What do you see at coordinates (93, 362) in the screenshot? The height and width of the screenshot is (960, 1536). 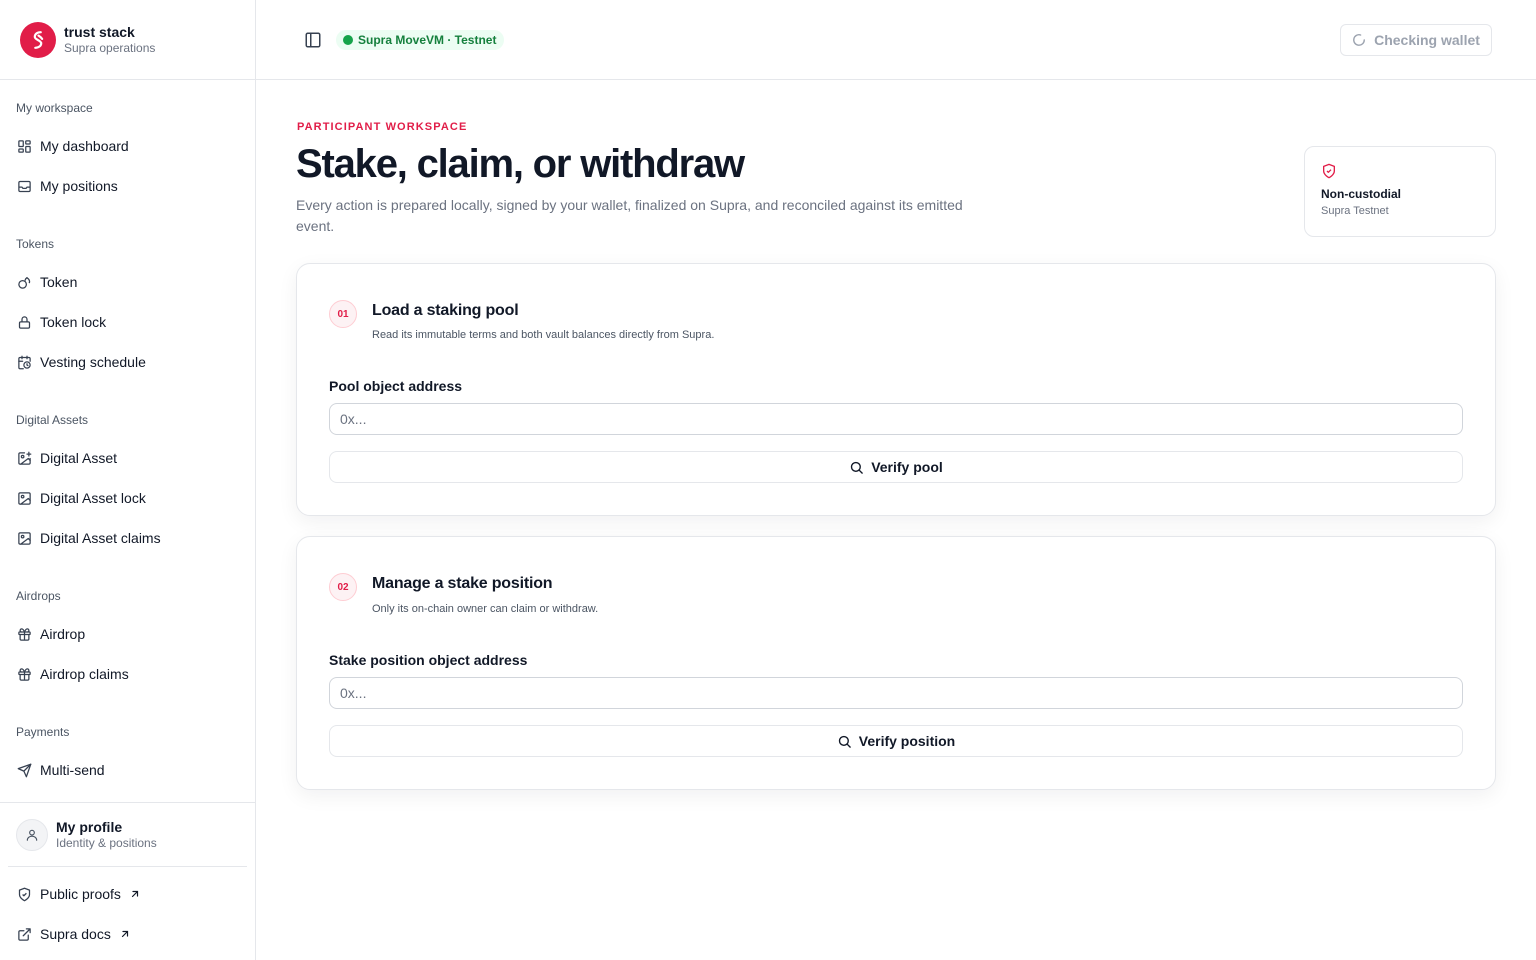 I see `sidebar-item-label: Vesting schedule` at bounding box center [93, 362].